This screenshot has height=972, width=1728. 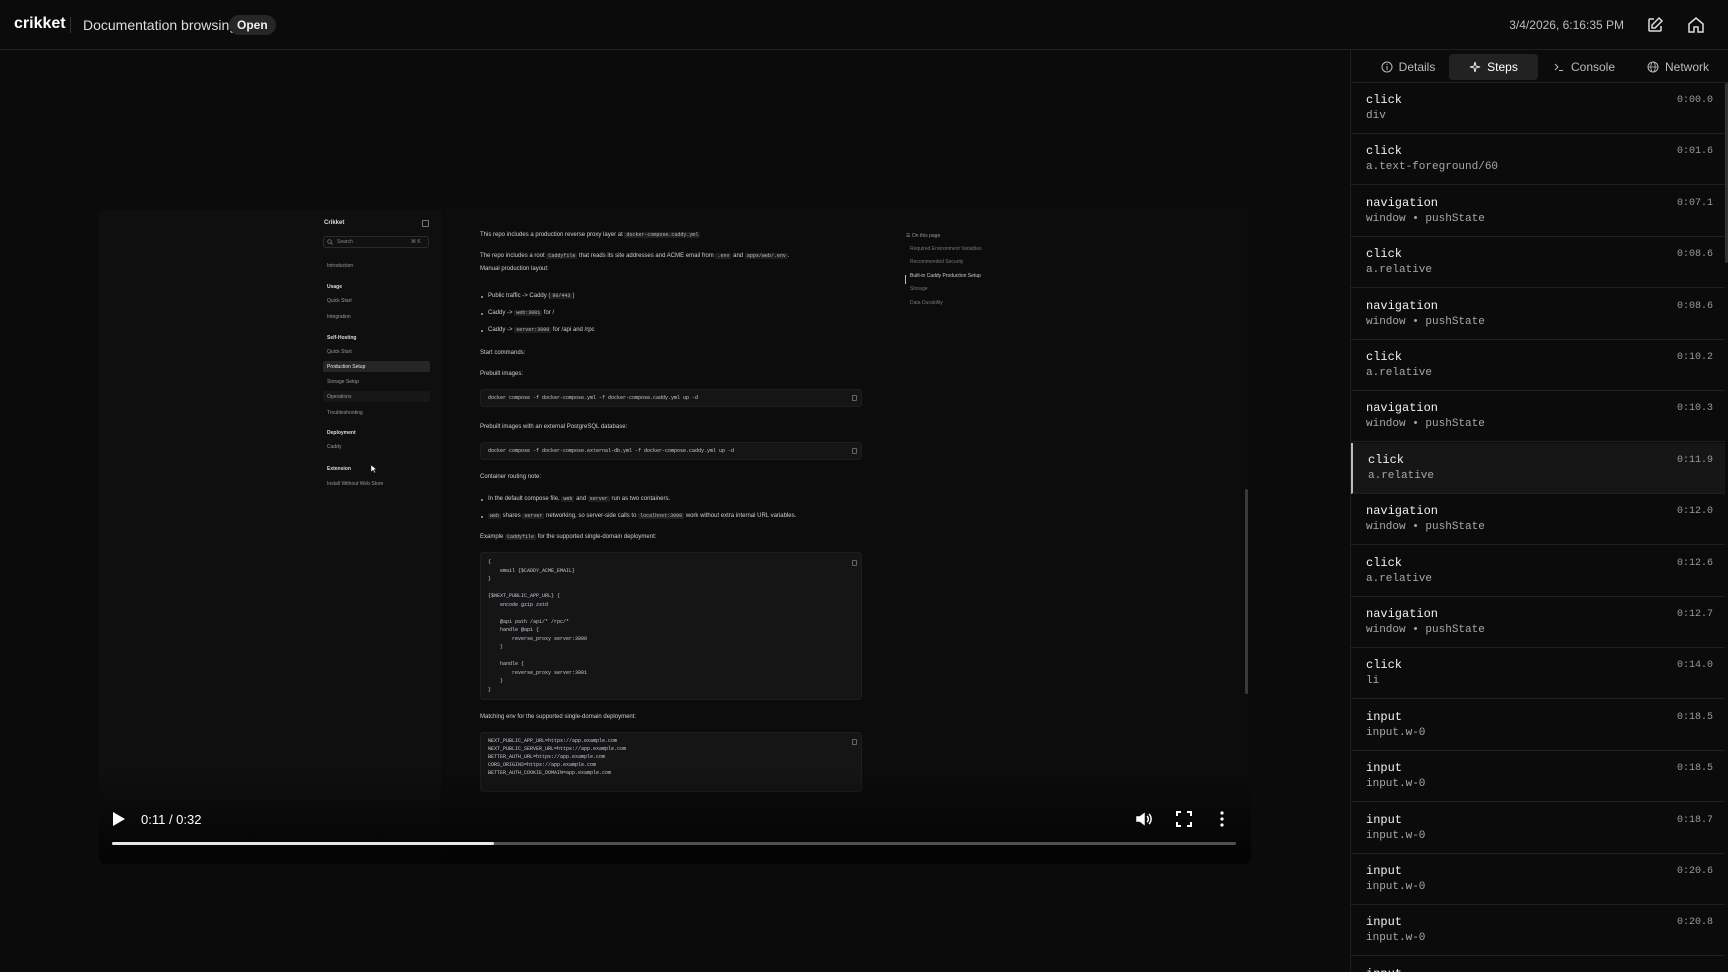 What do you see at coordinates (1655, 25) in the screenshot?
I see `edit-icon` at bounding box center [1655, 25].